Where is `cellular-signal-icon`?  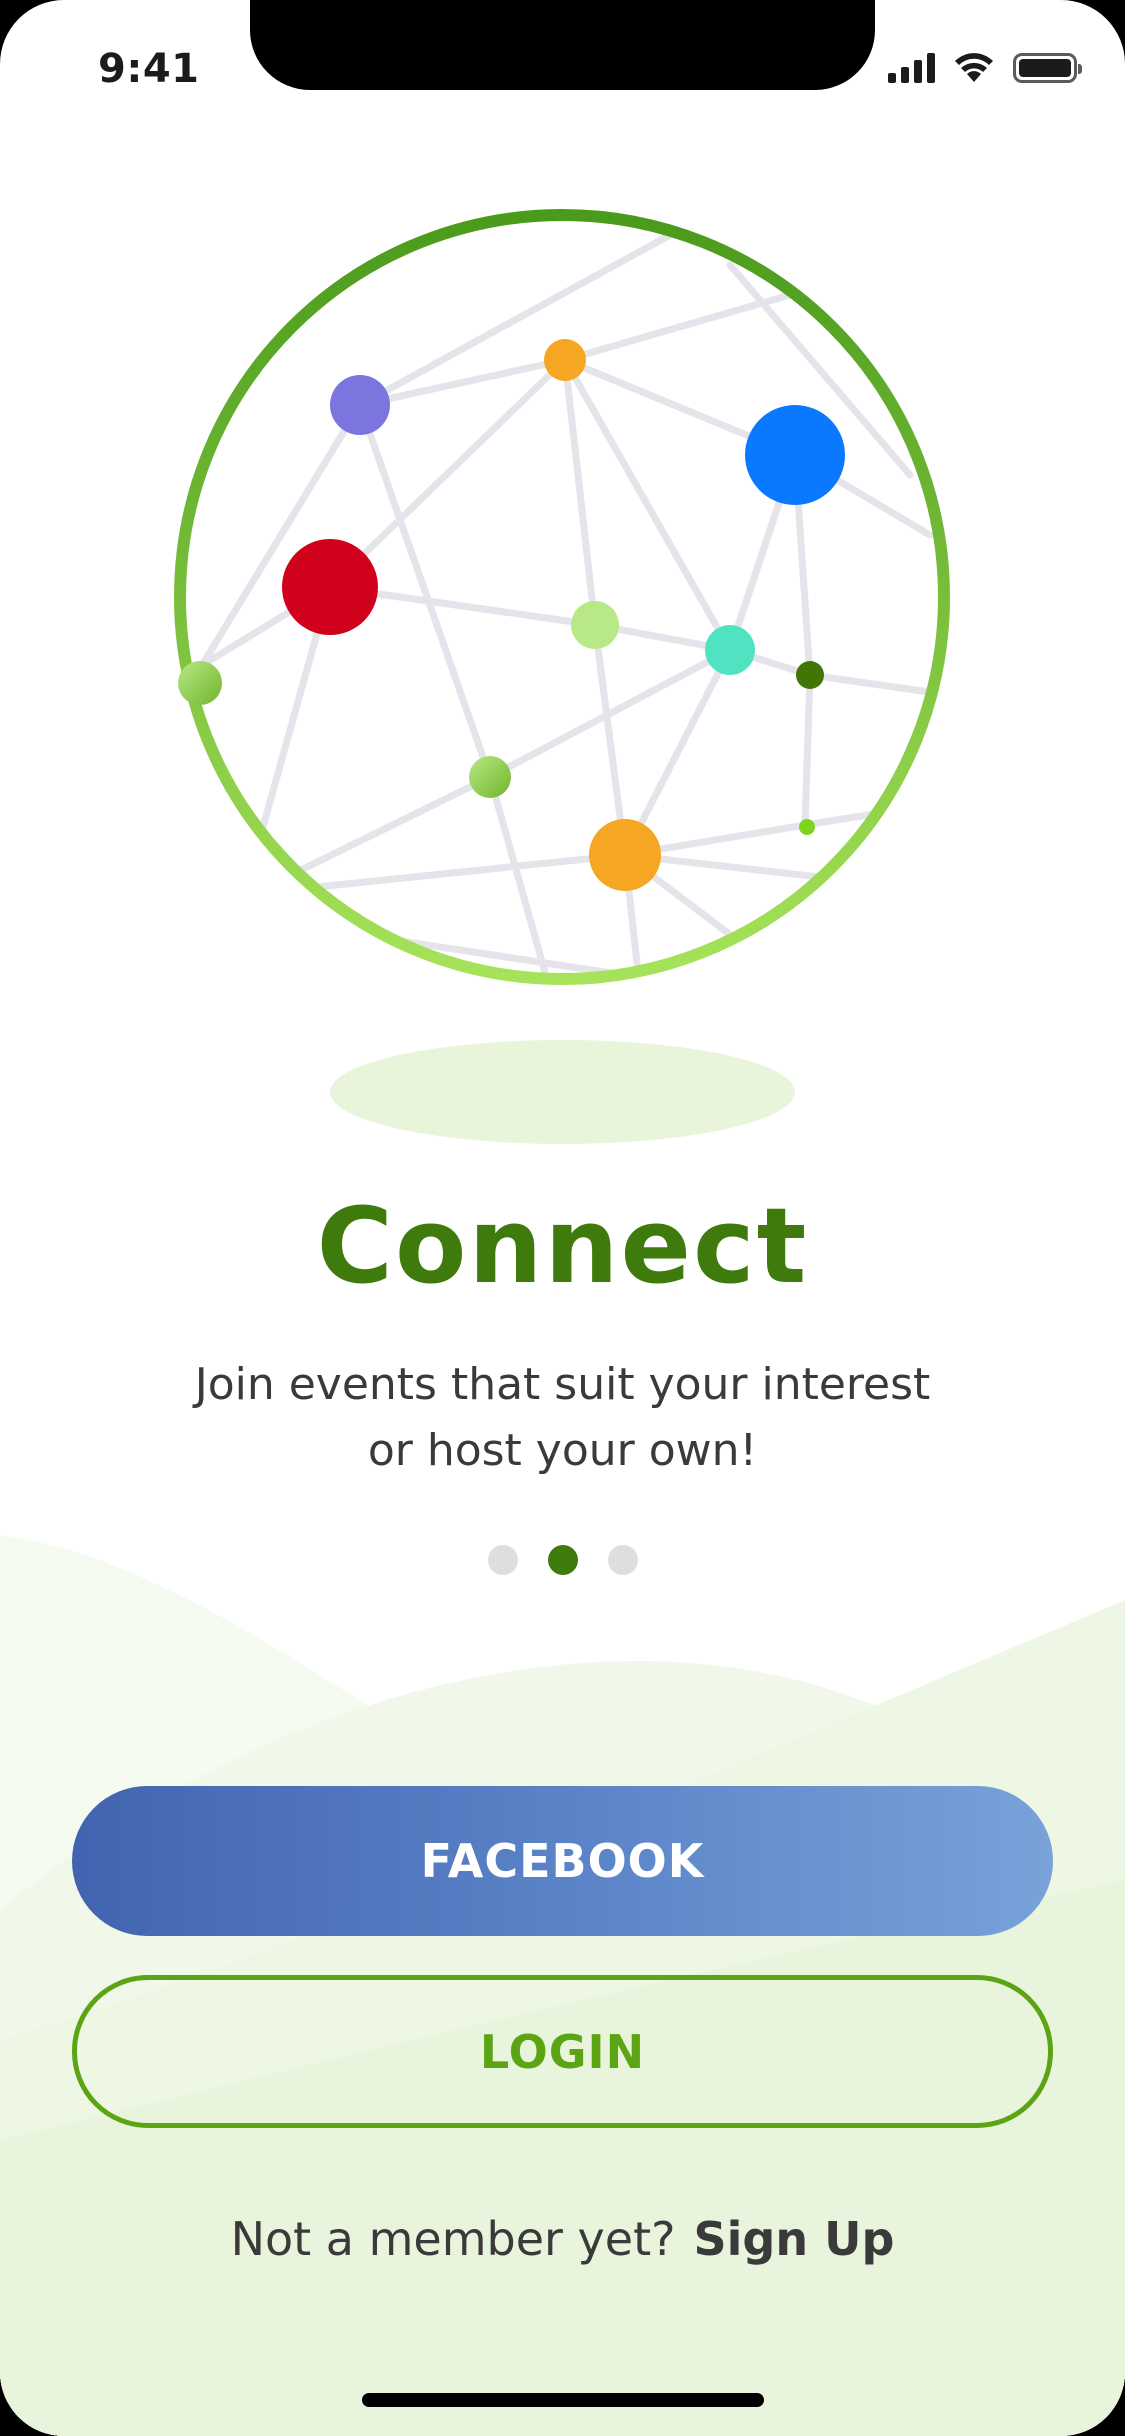
cellular-signal-icon is located at coordinates (911, 68).